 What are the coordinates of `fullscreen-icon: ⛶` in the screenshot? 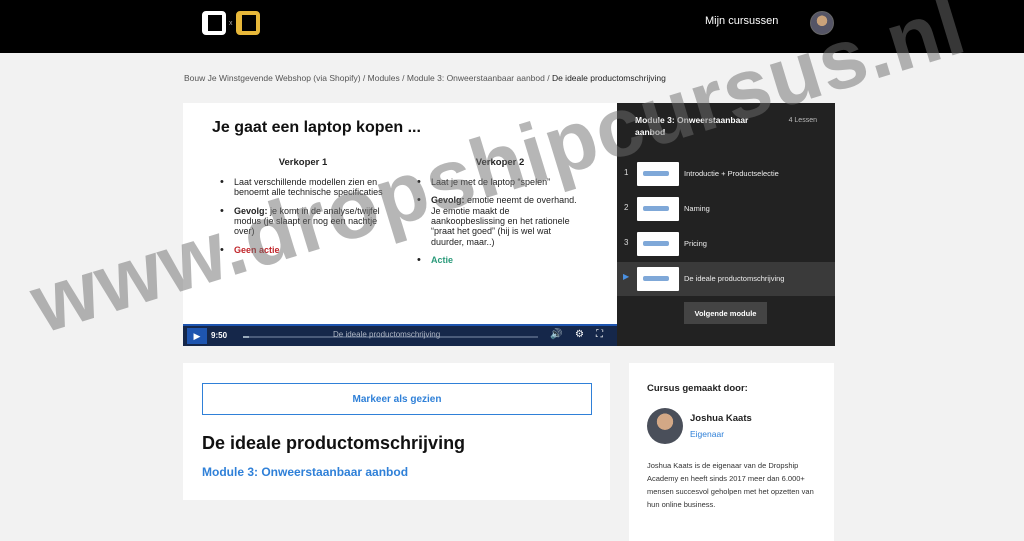 It's located at (599, 334).